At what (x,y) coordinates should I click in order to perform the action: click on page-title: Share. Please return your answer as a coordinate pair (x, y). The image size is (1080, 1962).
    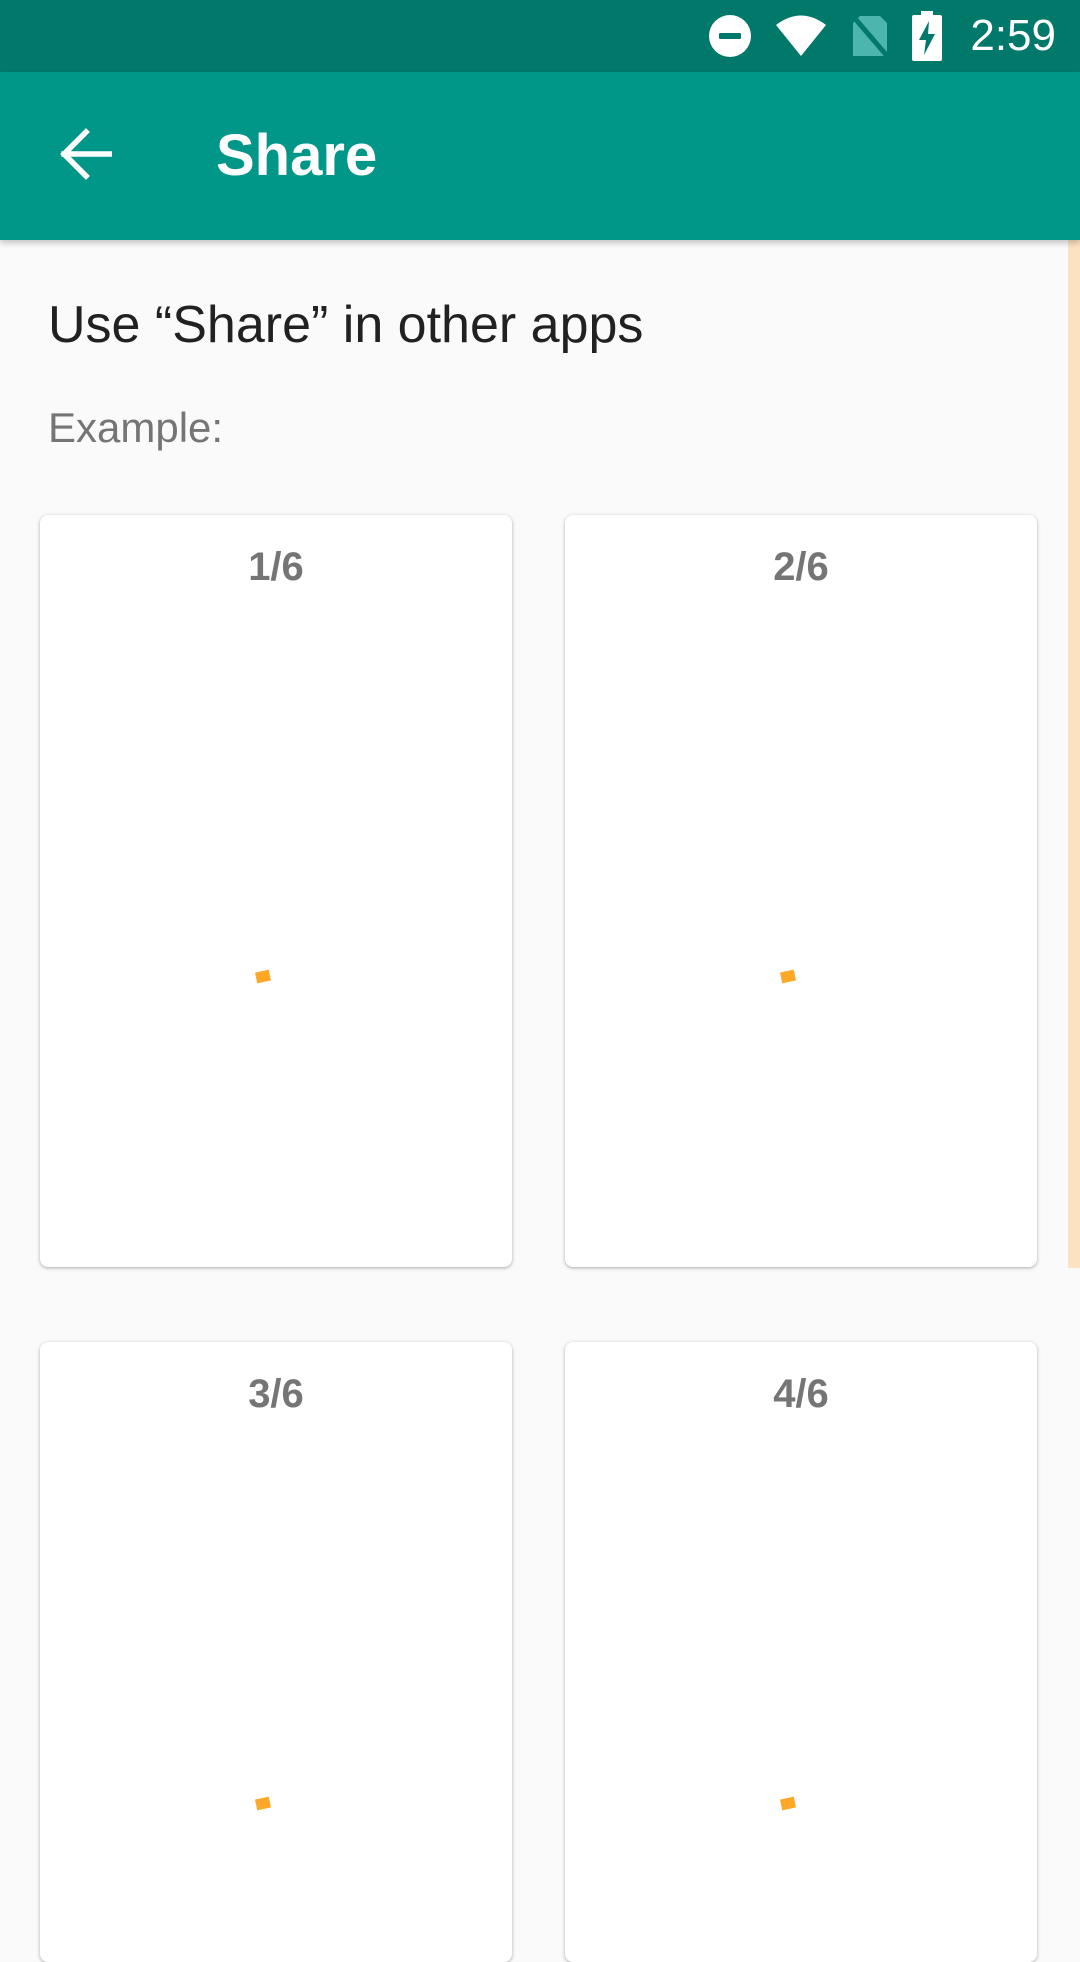
    Looking at the image, I should click on (297, 155).